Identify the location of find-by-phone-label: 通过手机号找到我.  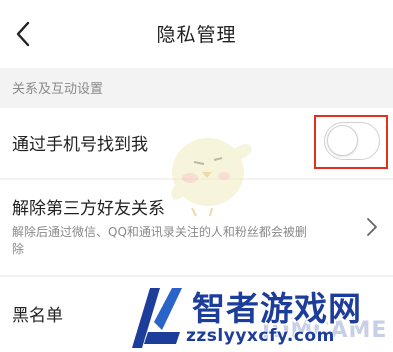
(80, 145).